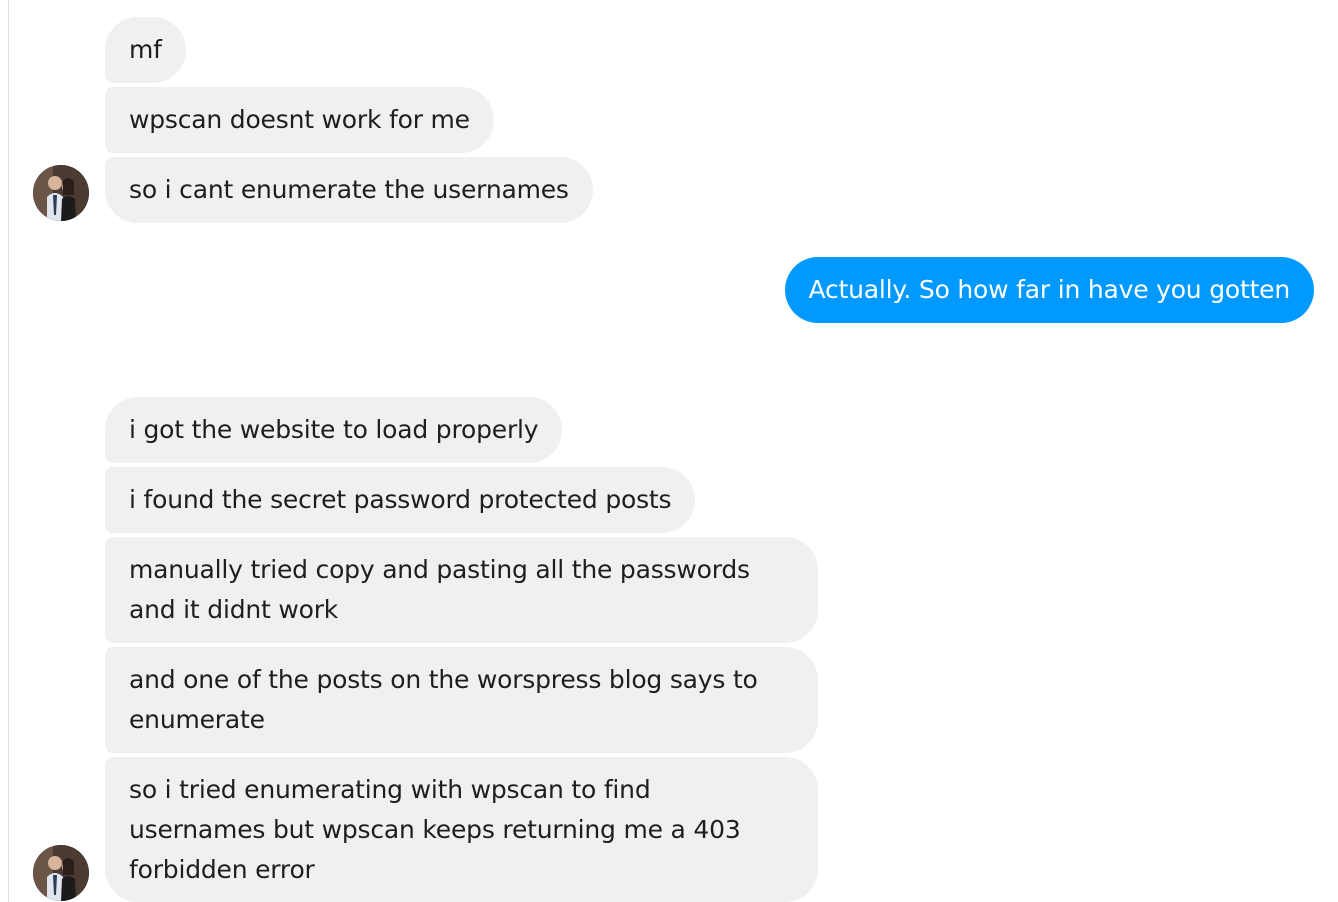 Image resolution: width=1338 pixels, height=902 pixels. I want to click on incoming-message-bubble: wpscan doesnt work for me, so click(299, 120).